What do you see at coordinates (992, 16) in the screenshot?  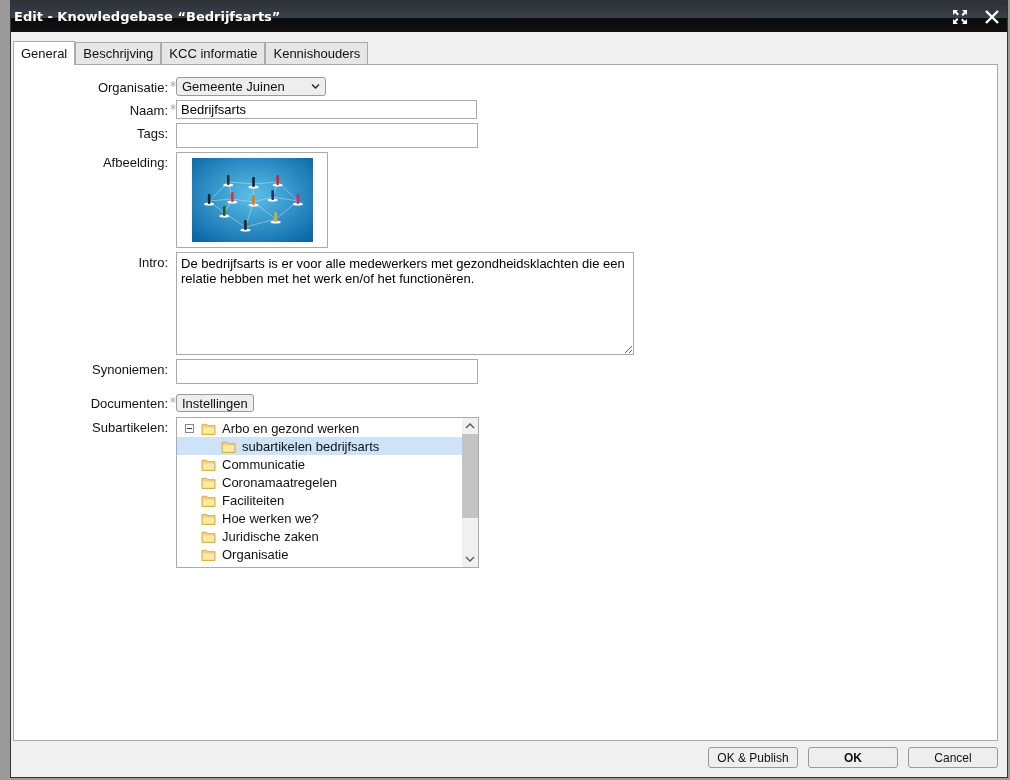 I see `close-icon` at bounding box center [992, 16].